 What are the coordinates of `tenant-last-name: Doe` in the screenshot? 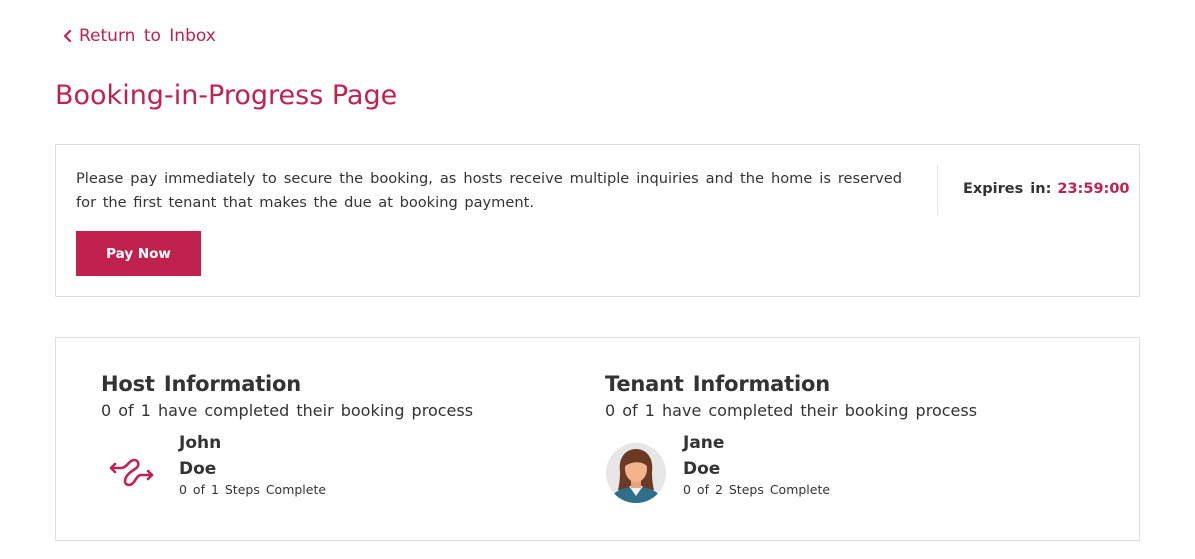 It's located at (702, 469).